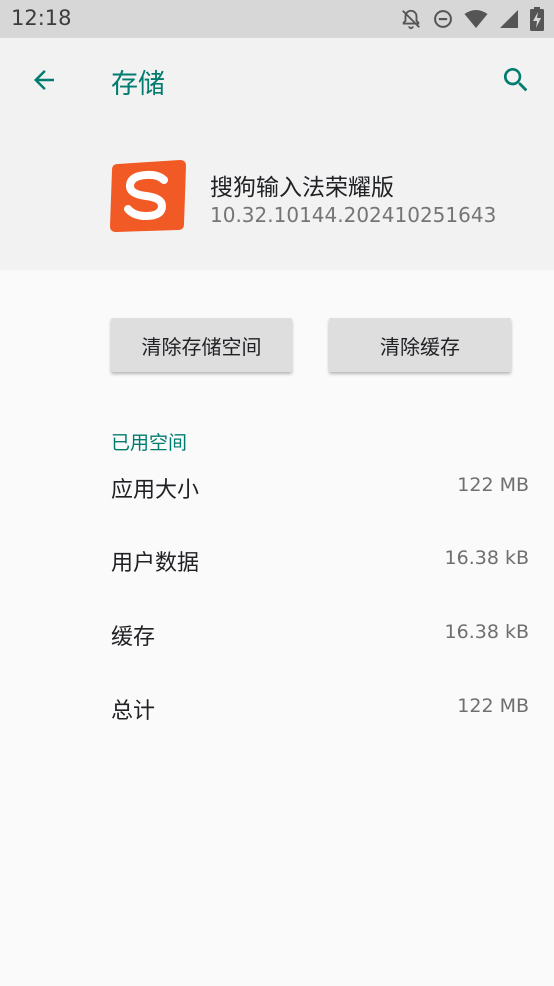 Image resolution: width=554 pixels, height=986 pixels. What do you see at coordinates (155, 563) in the screenshot?
I see `storage-row-label: 用户数据` at bounding box center [155, 563].